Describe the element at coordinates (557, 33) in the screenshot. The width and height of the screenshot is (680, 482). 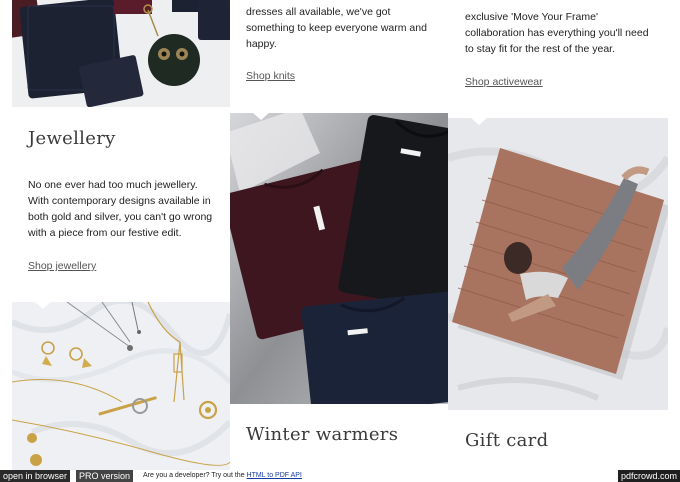
I see `activewear-desc-line-2: collaboration has everything you'll need` at that location.